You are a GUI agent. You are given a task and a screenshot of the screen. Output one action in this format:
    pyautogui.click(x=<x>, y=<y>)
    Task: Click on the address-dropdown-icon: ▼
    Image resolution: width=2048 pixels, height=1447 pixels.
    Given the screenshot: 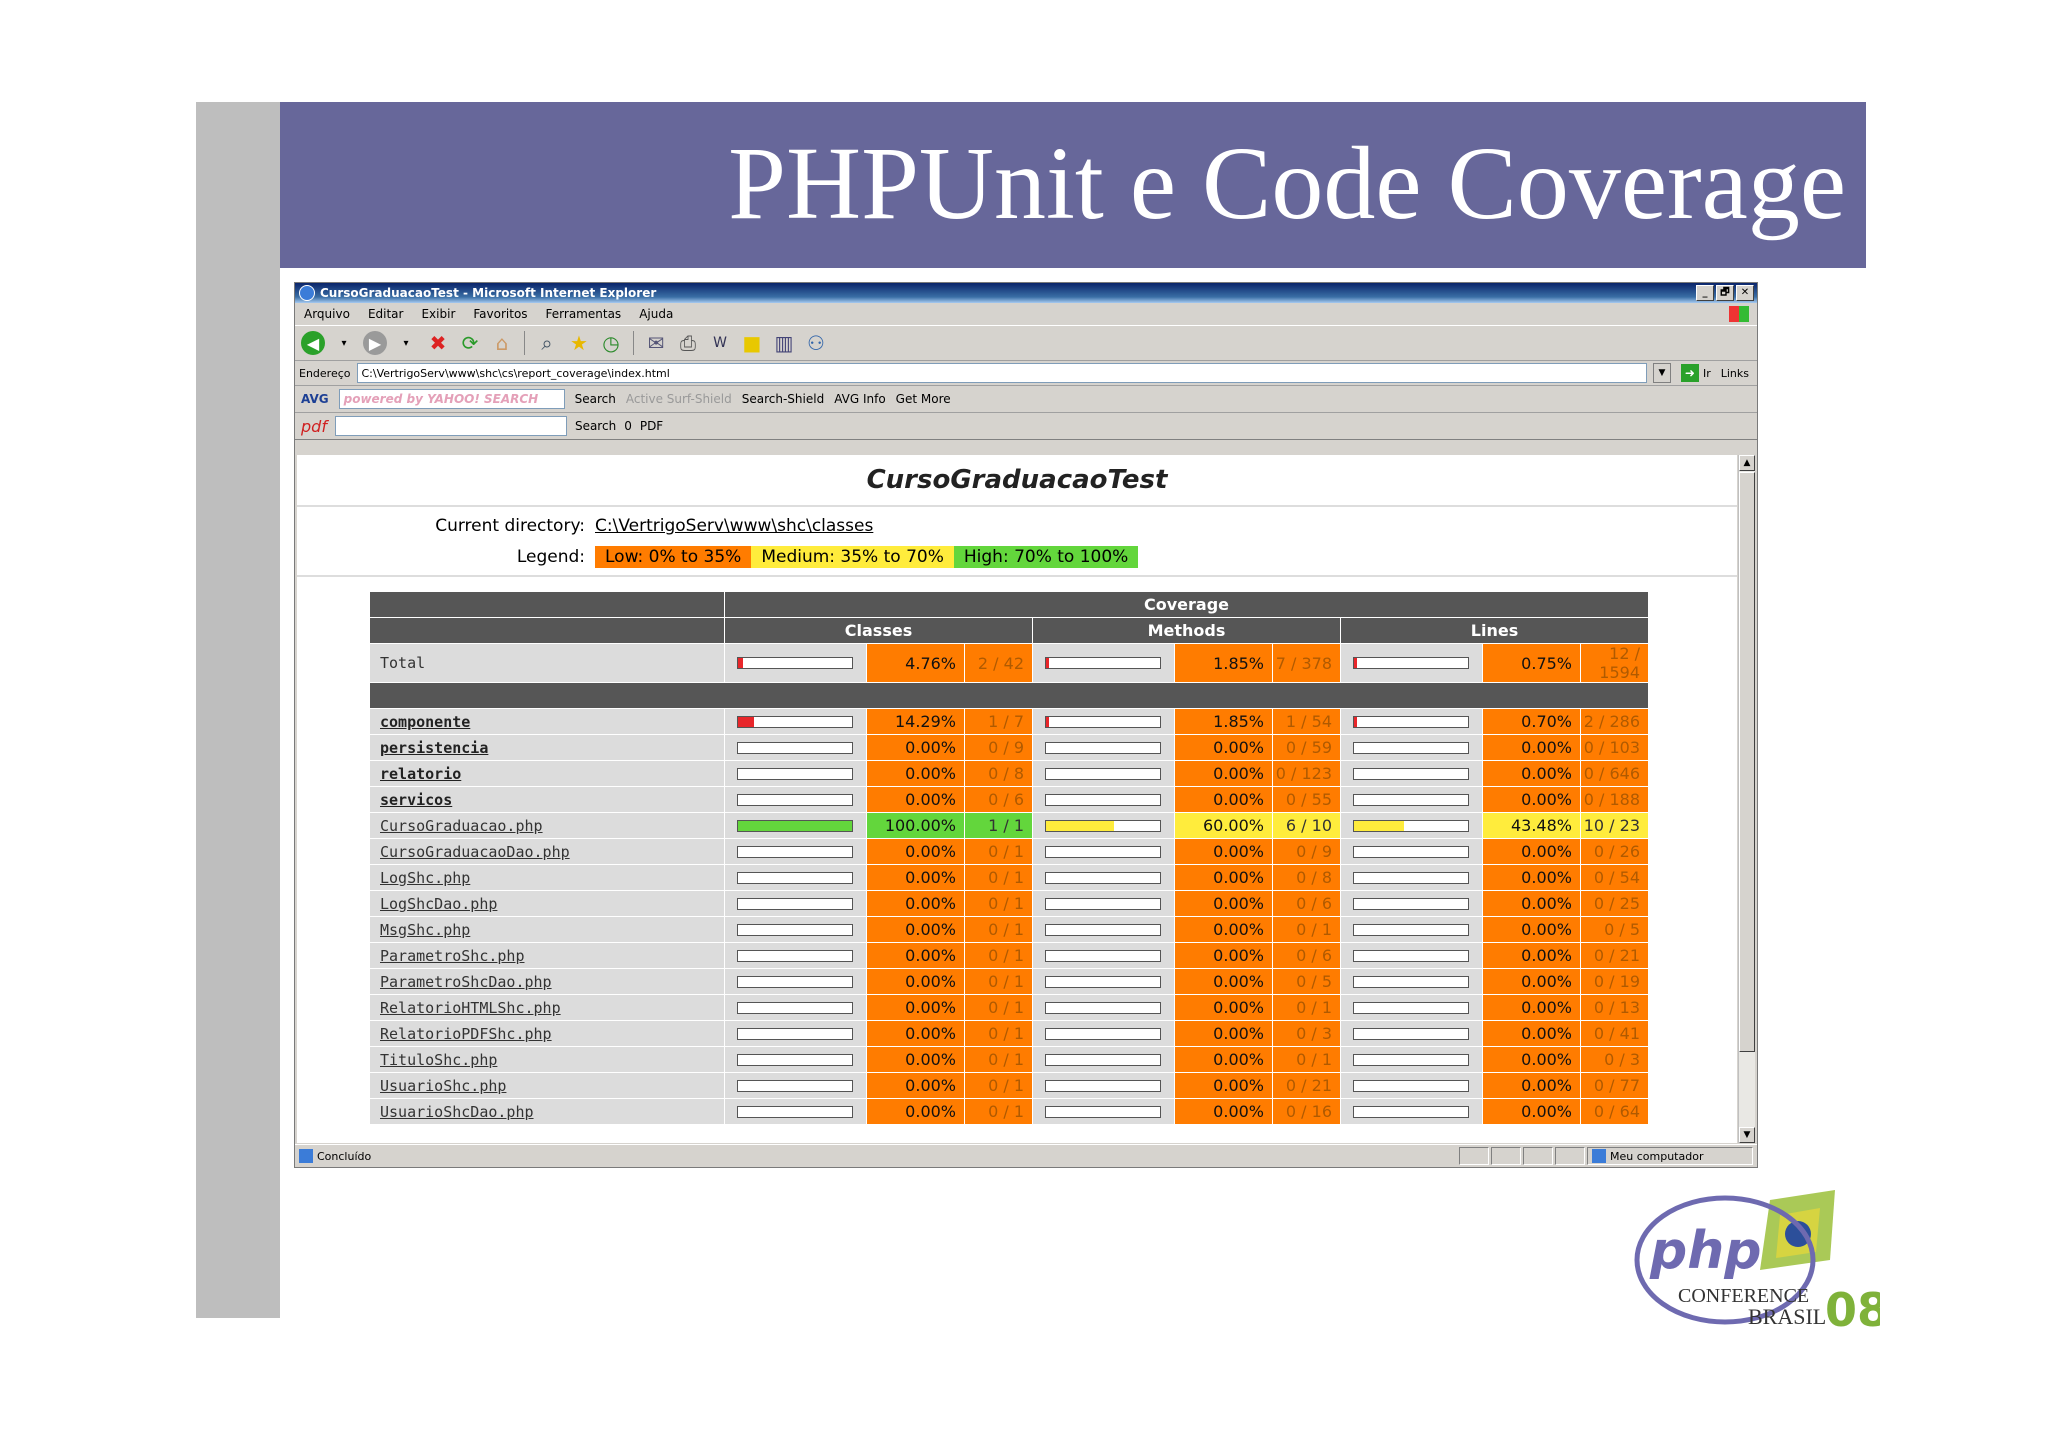 What is the action you would take?
    pyautogui.click(x=1661, y=373)
    